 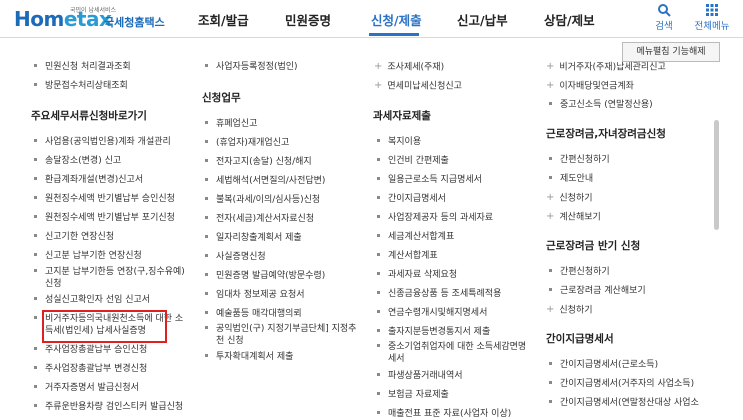 I want to click on menu-item: 휴폐업신고, so click(x=231, y=124).